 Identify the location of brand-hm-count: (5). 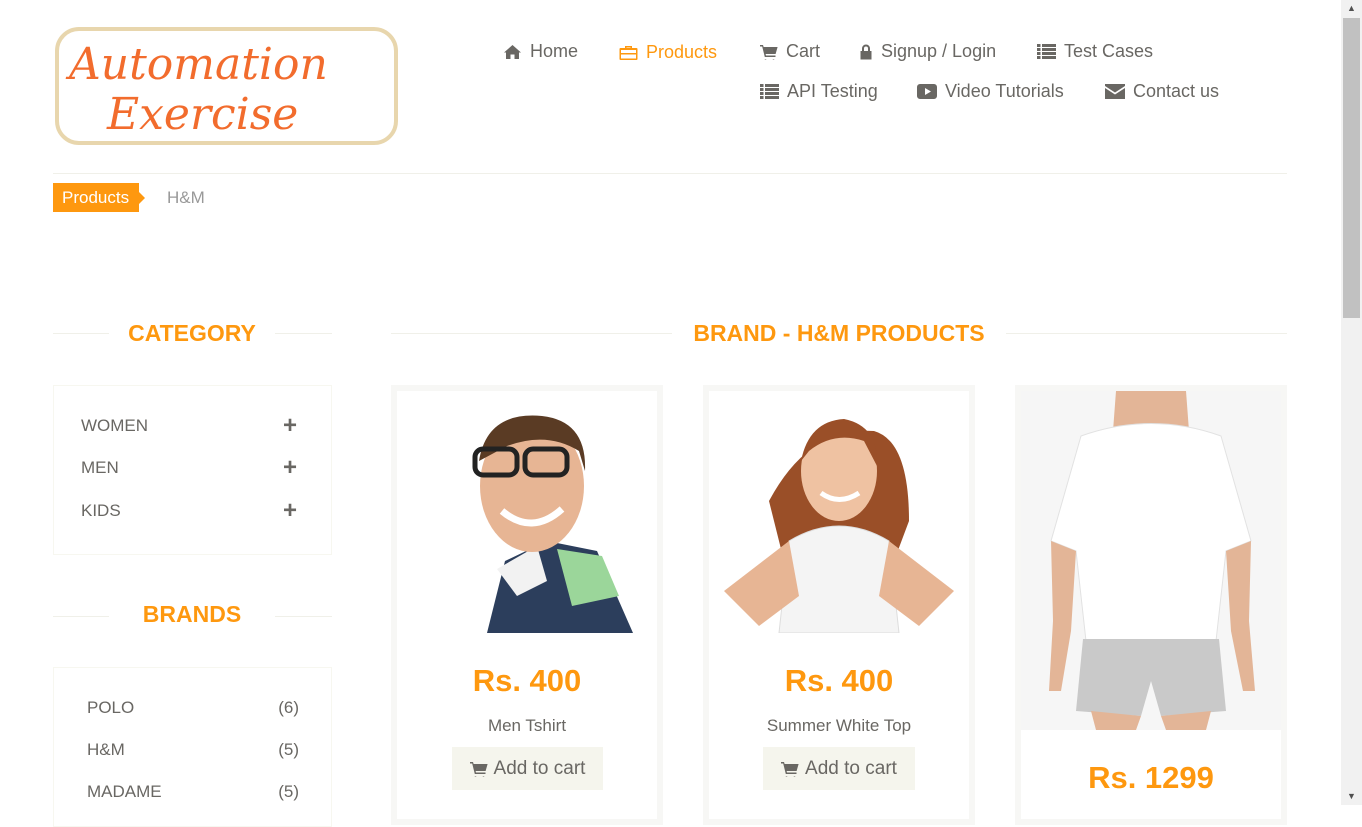
(288, 749).